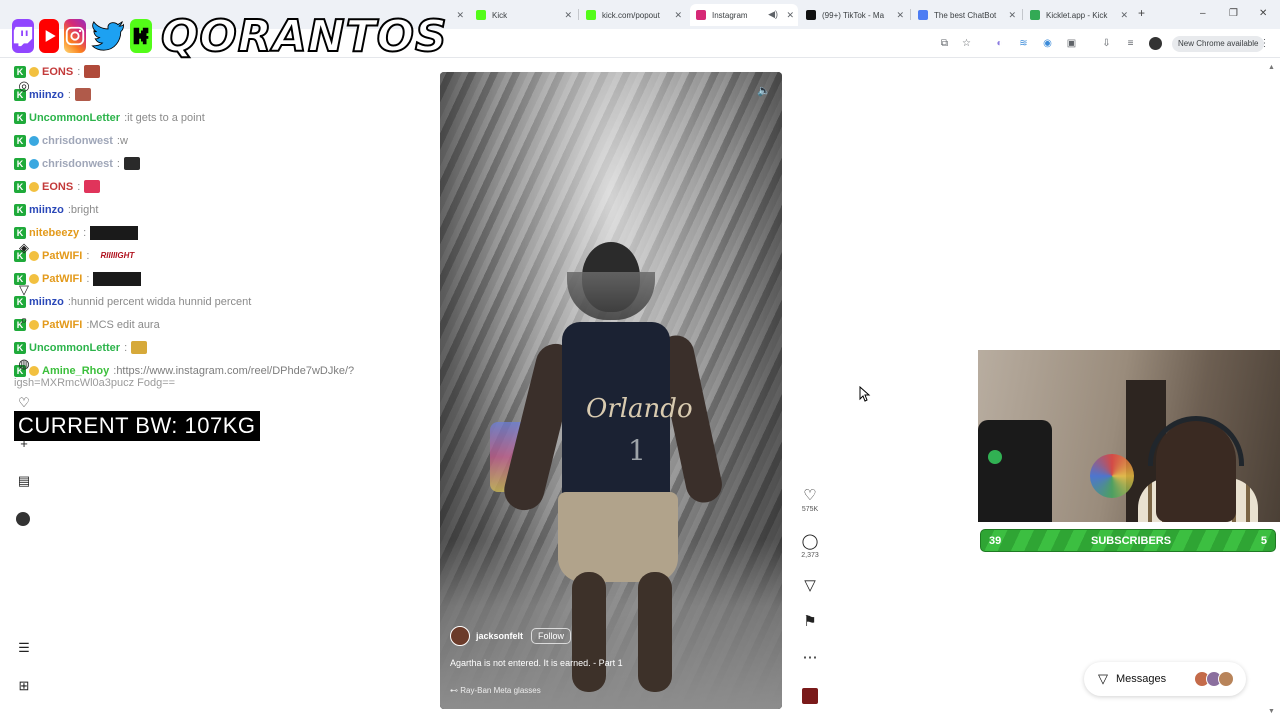  I want to click on audio-extension-icon: ◉, so click(1047, 43).